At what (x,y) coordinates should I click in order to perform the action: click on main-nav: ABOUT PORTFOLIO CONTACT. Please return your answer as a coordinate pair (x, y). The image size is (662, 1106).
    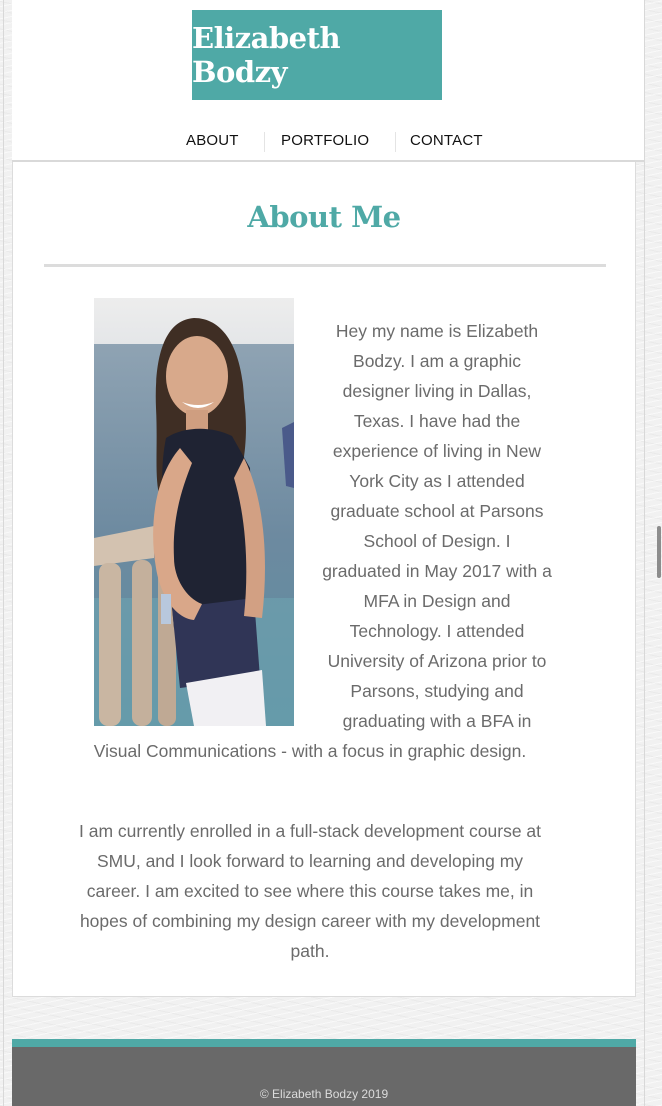
    Looking at the image, I should click on (328, 142).